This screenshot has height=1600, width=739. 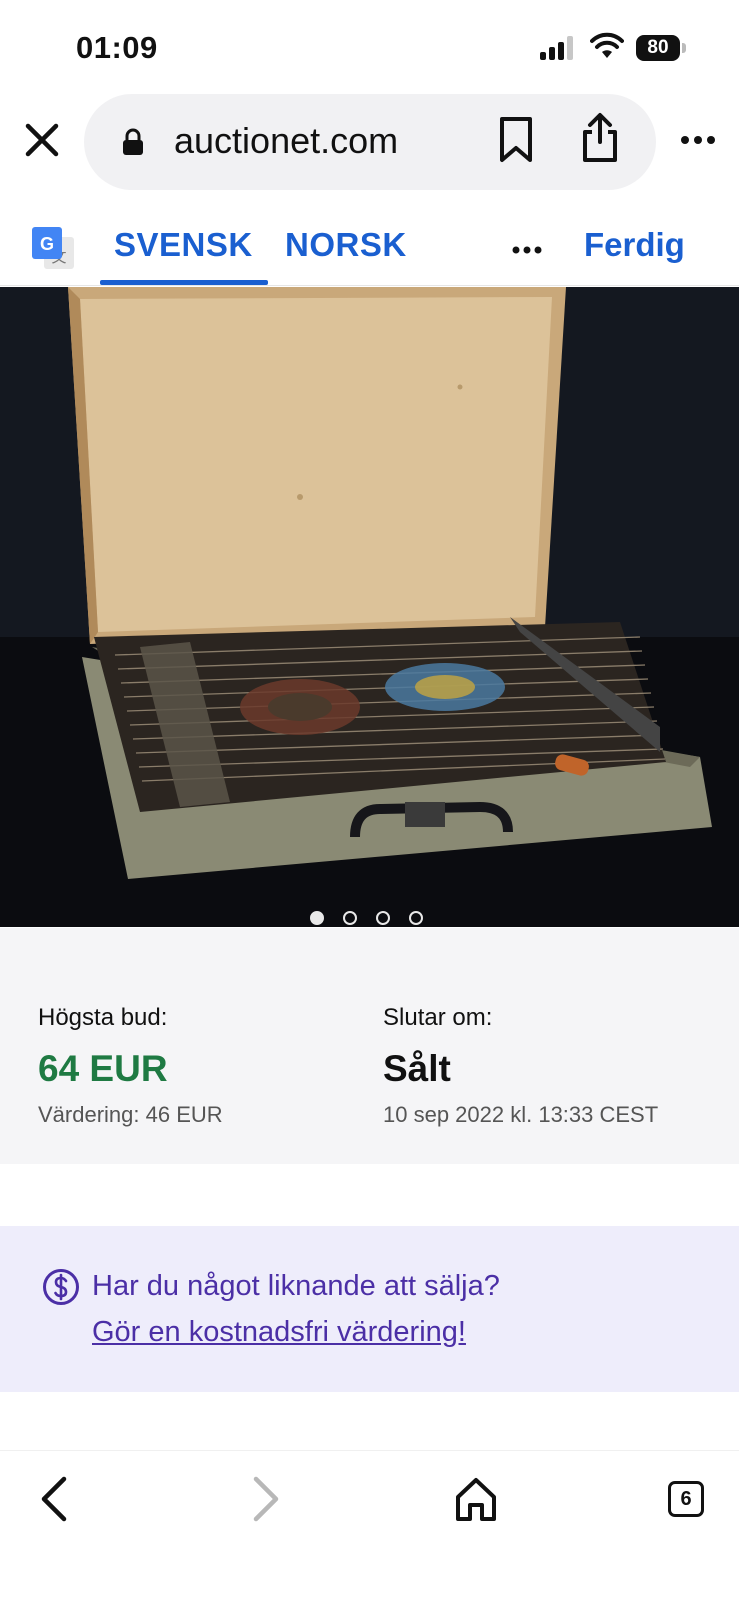 I want to click on battery-icon: 80, so click(x=661, y=48).